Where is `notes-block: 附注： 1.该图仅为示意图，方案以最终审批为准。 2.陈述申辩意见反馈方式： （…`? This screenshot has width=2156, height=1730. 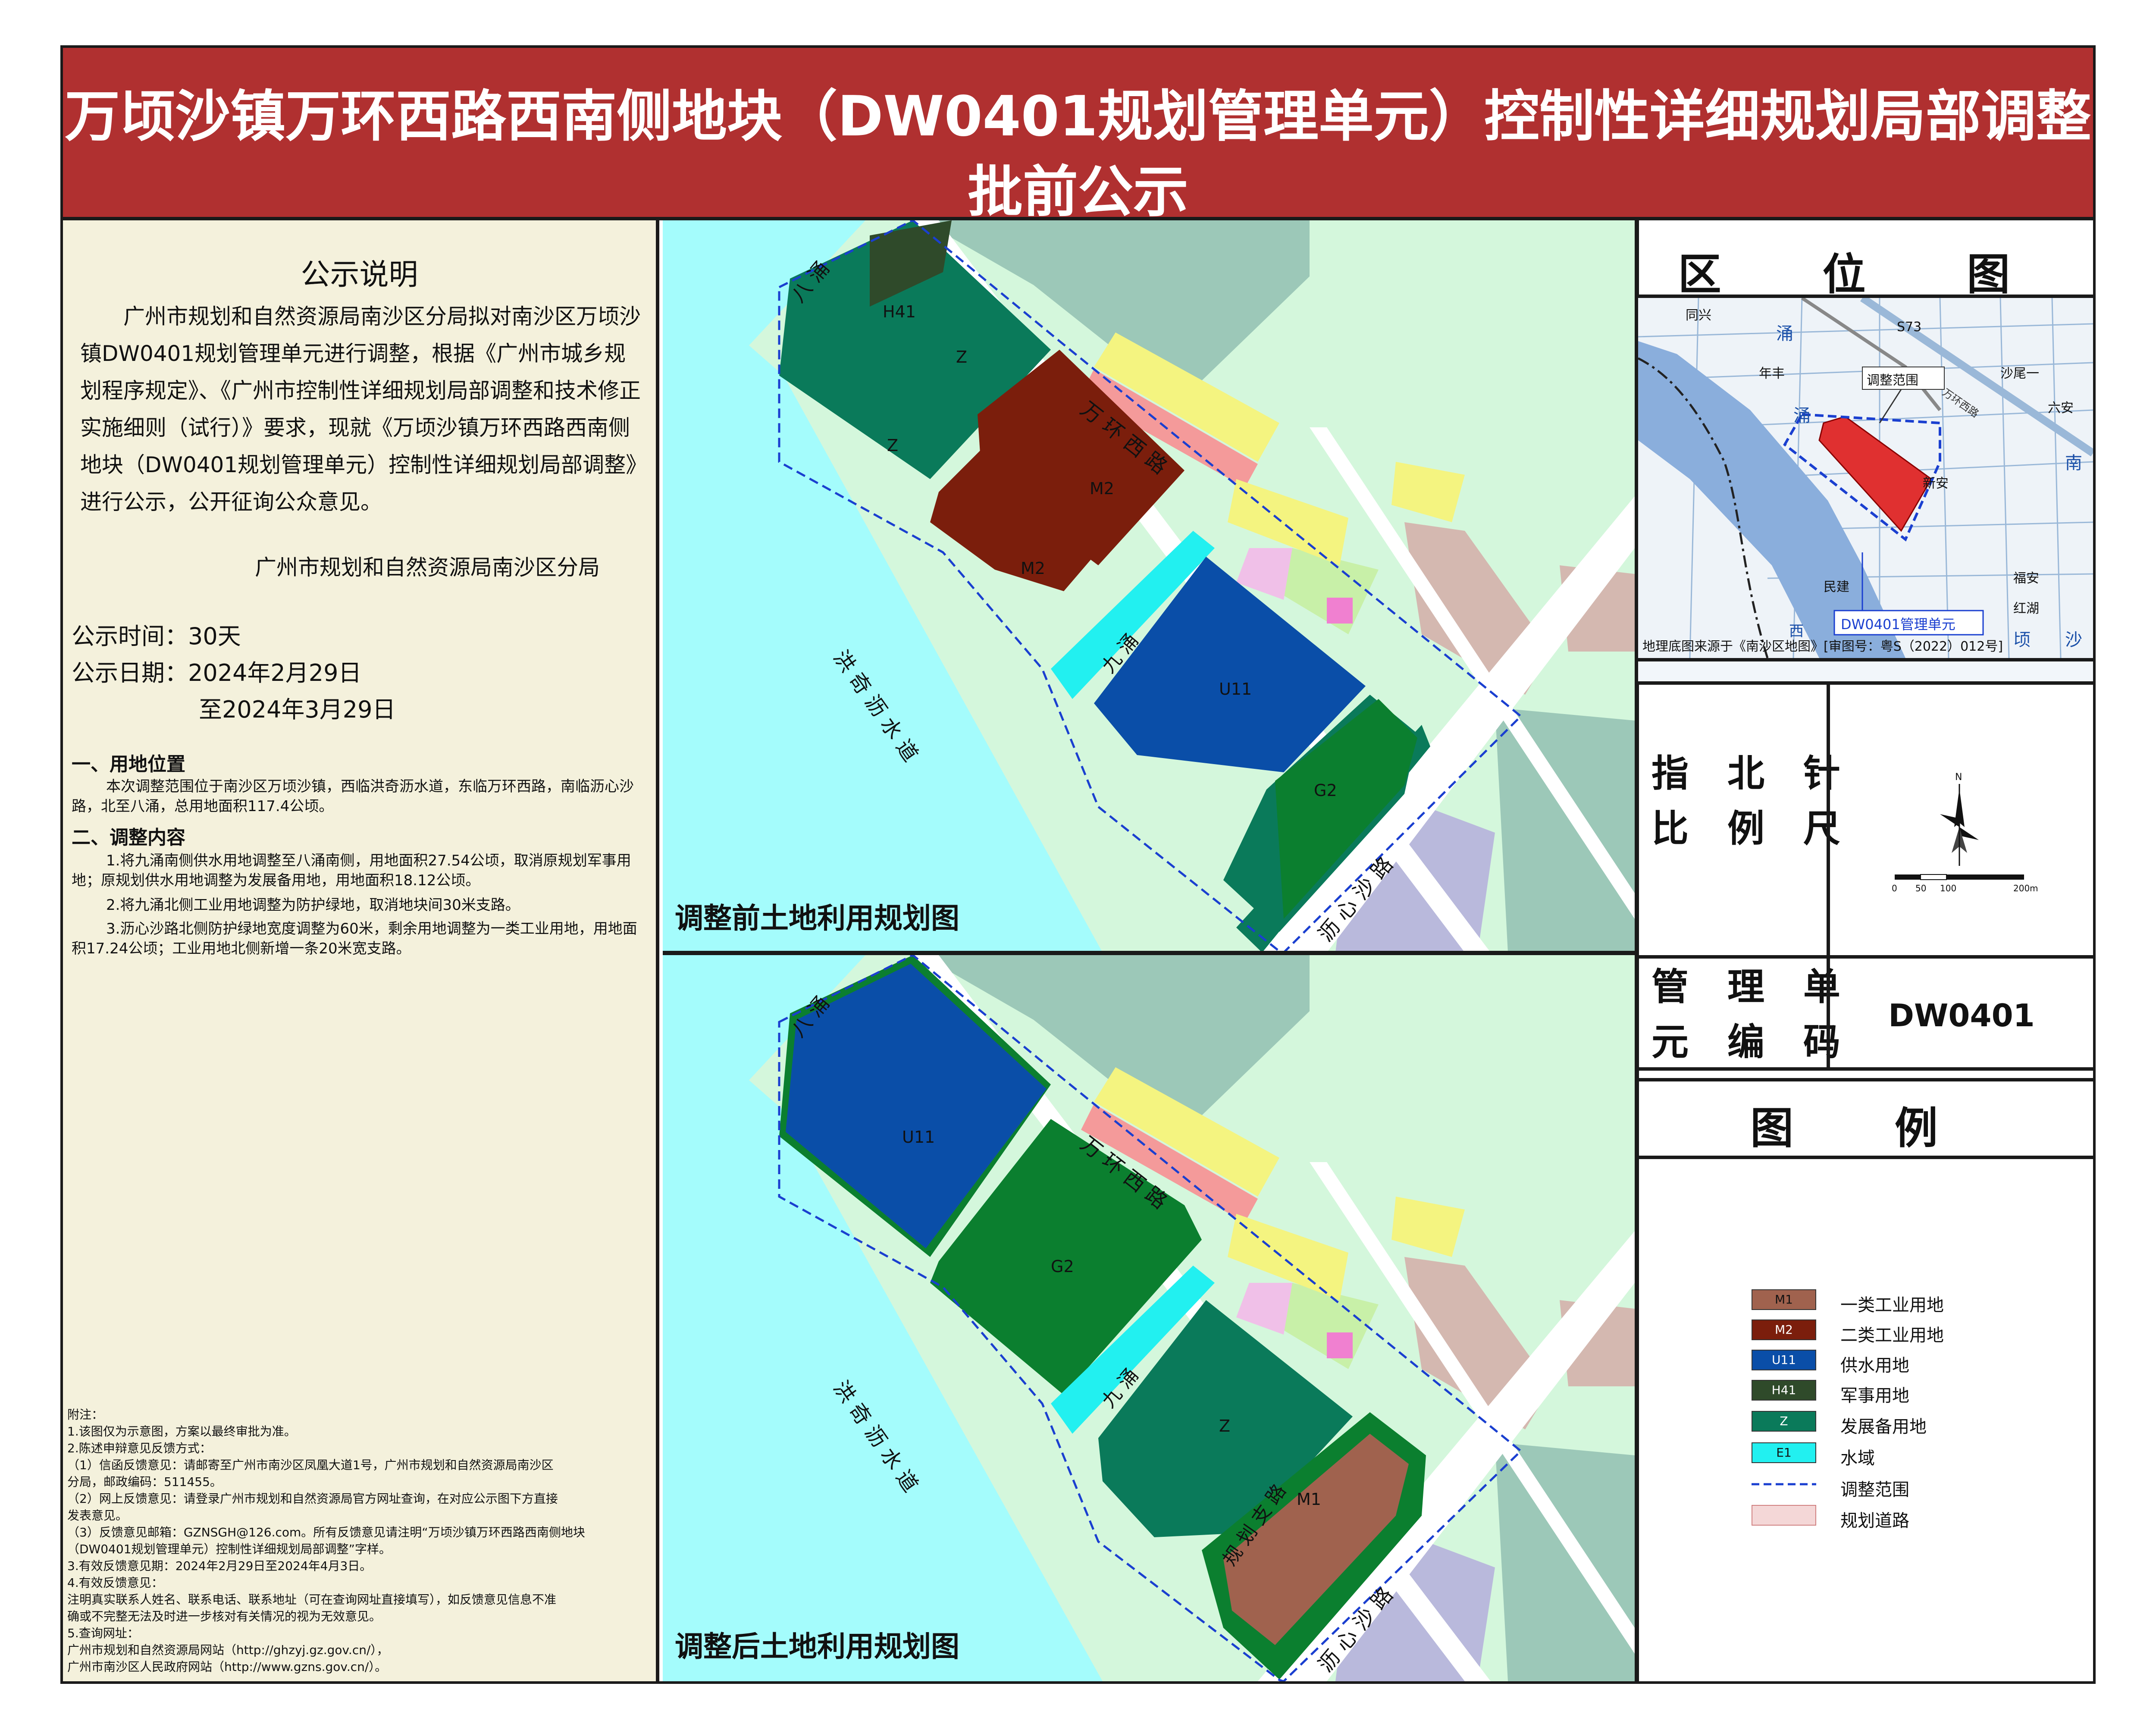 notes-block: 附注： 1.该图仅为示意图，方案以最终审批为准。 2.陈述申辩意见反馈方式： （… is located at coordinates (360, 1540).